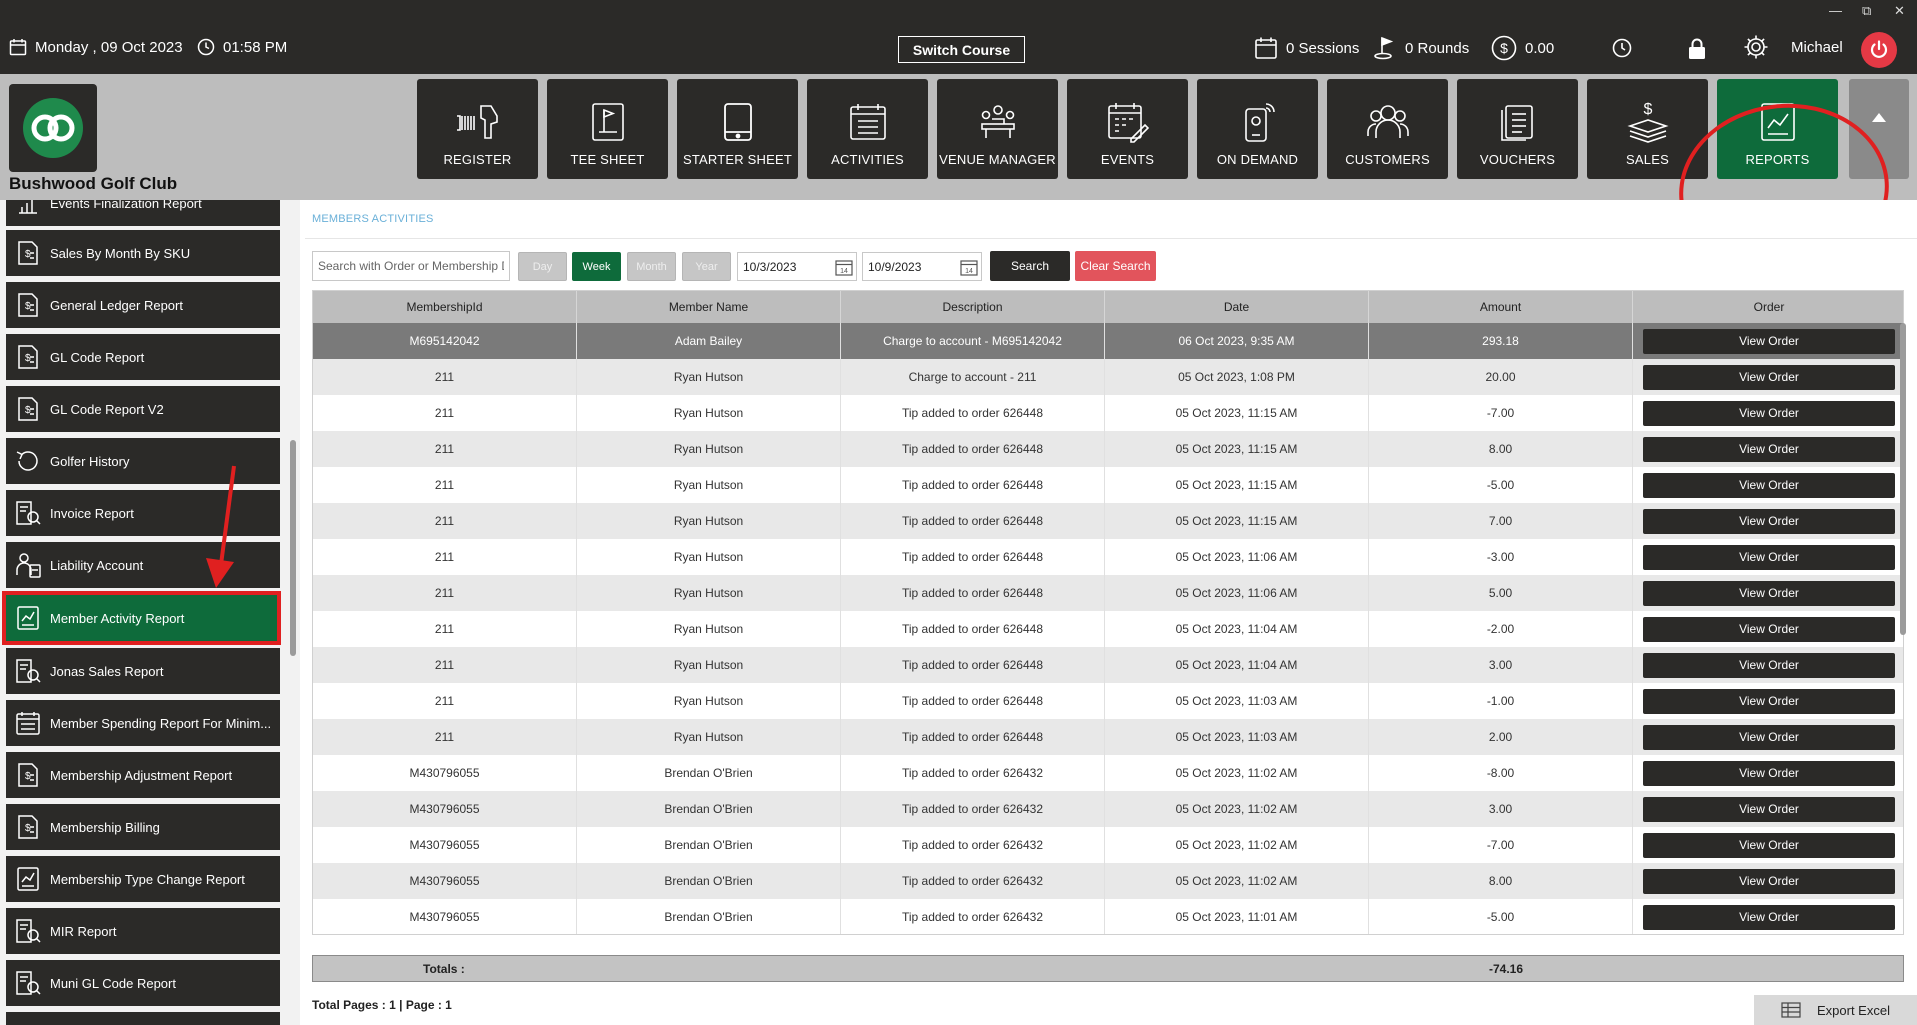  What do you see at coordinates (542, 266) in the screenshot?
I see `filter-day-button: Day` at bounding box center [542, 266].